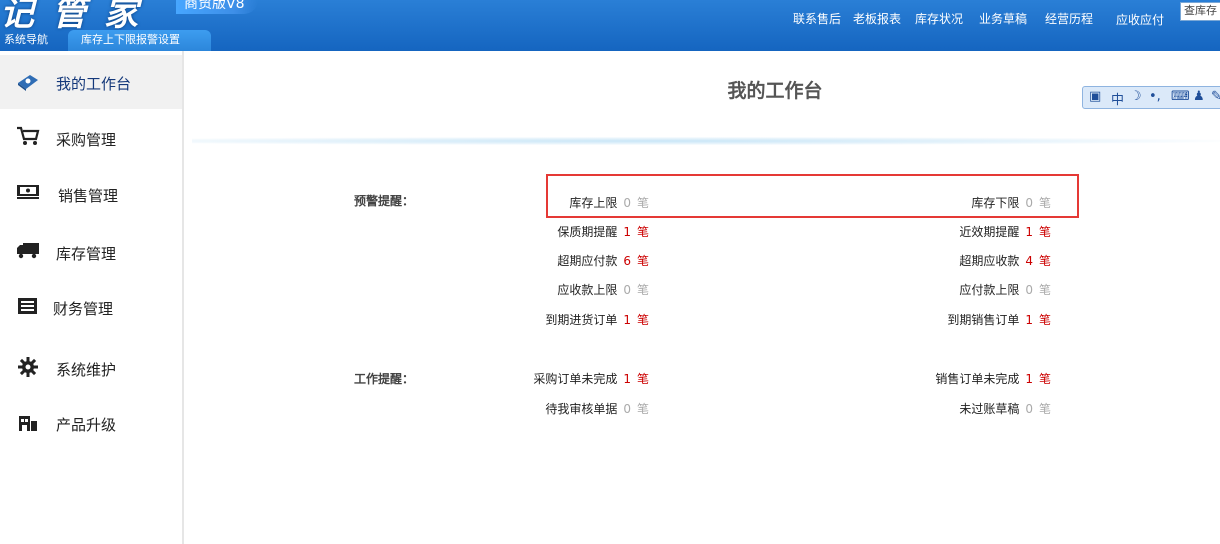 Image resolution: width=1220 pixels, height=544 pixels. Describe the element at coordinates (706, 141) in the screenshot. I see `title-divider` at that location.